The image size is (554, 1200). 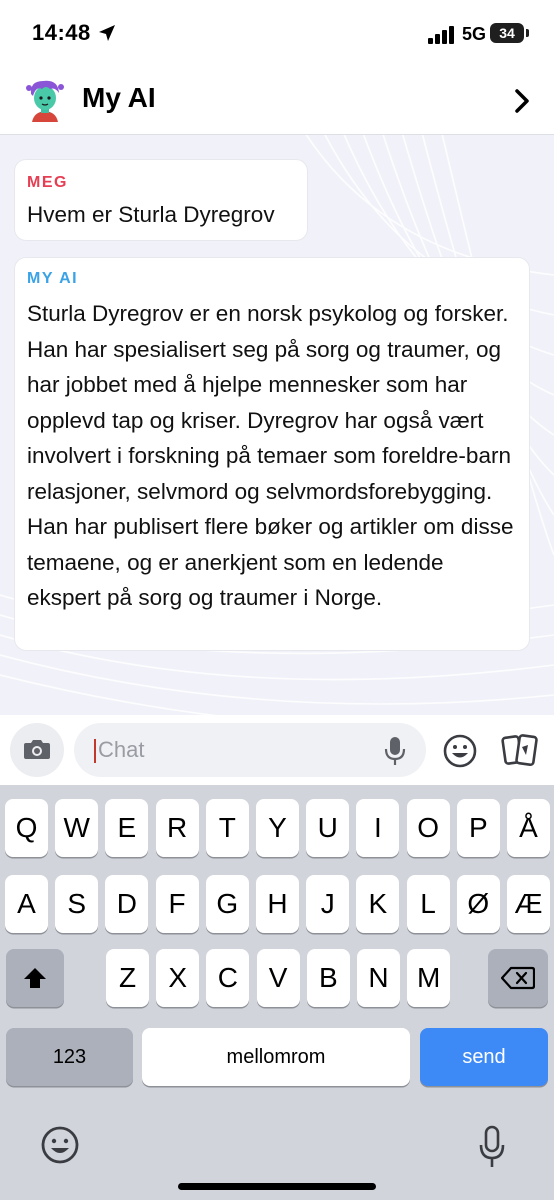 What do you see at coordinates (177, 828) in the screenshot?
I see `key-r: R` at bounding box center [177, 828].